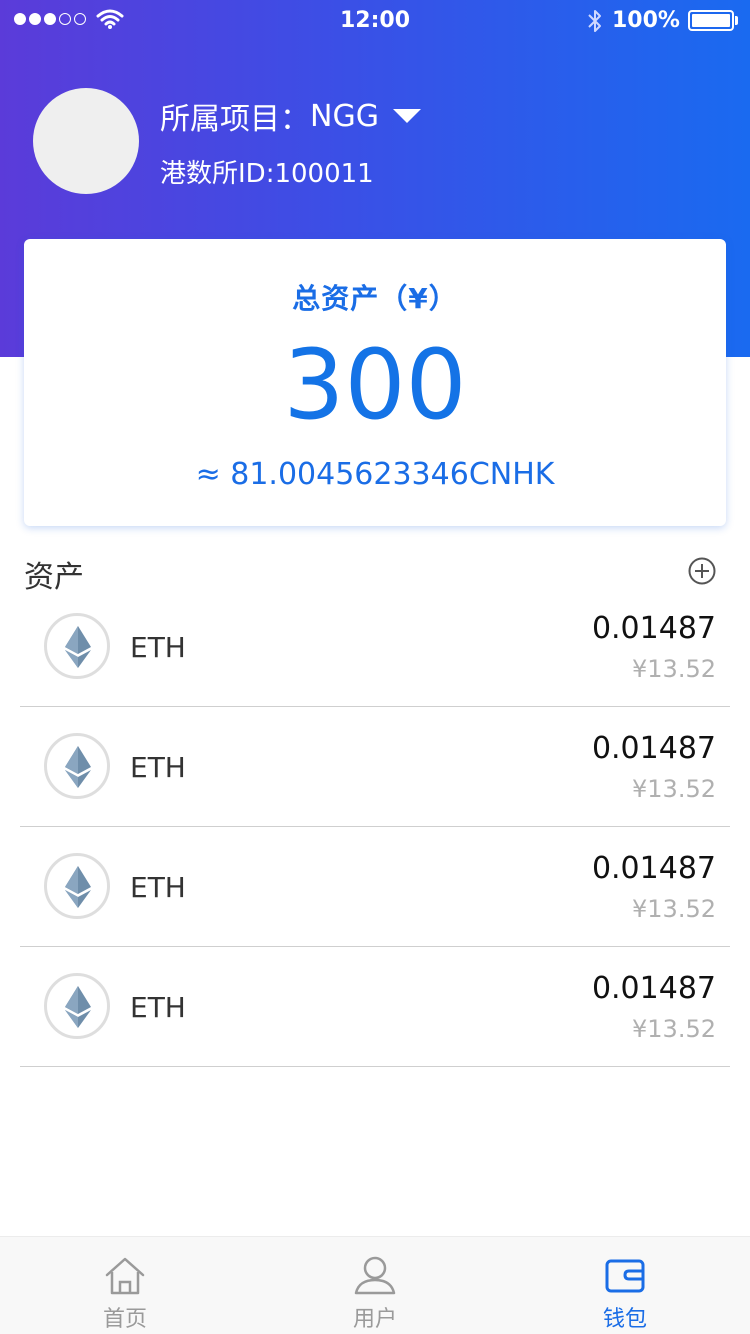 Image resolution: width=750 pixels, height=1334 pixels. What do you see at coordinates (375, 474) in the screenshot?
I see `total-assets-approx: ≈ 81.0045623346CNHK` at bounding box center [375, 474].